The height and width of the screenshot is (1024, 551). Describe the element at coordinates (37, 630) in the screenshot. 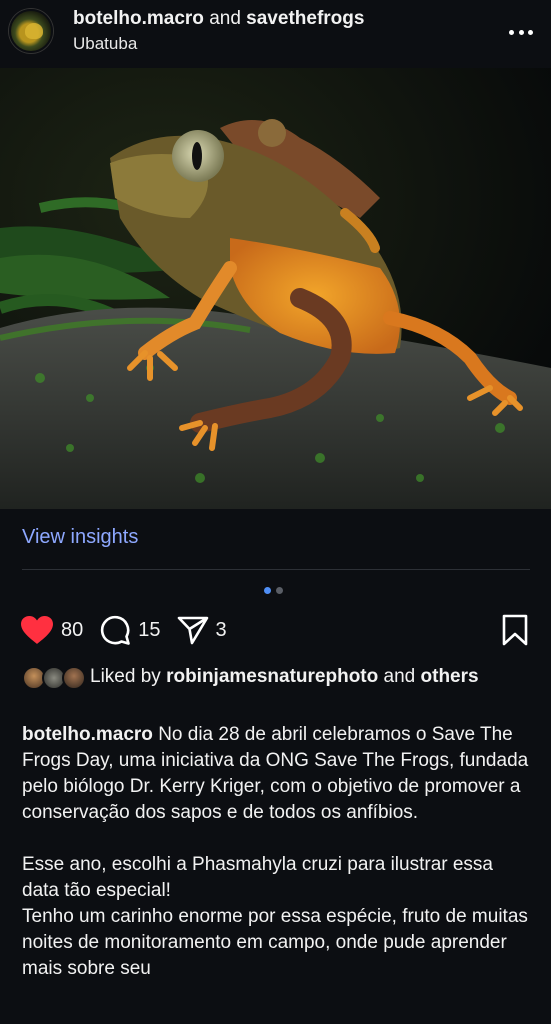

I see `heart-icon` at that location.